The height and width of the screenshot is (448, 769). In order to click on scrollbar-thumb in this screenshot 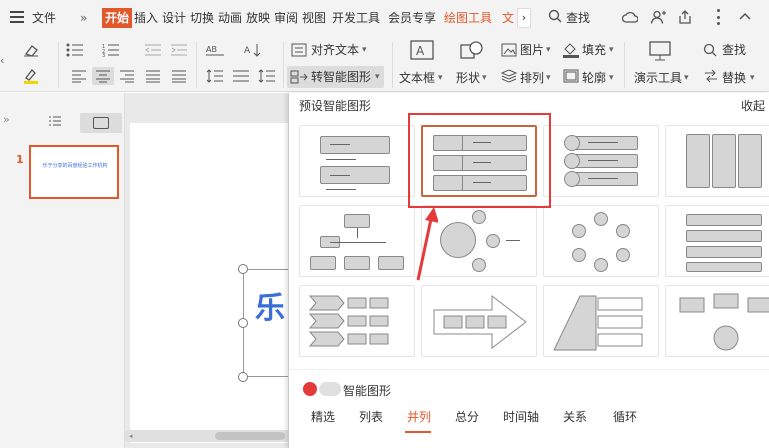, I will do `click(250, 436)`.